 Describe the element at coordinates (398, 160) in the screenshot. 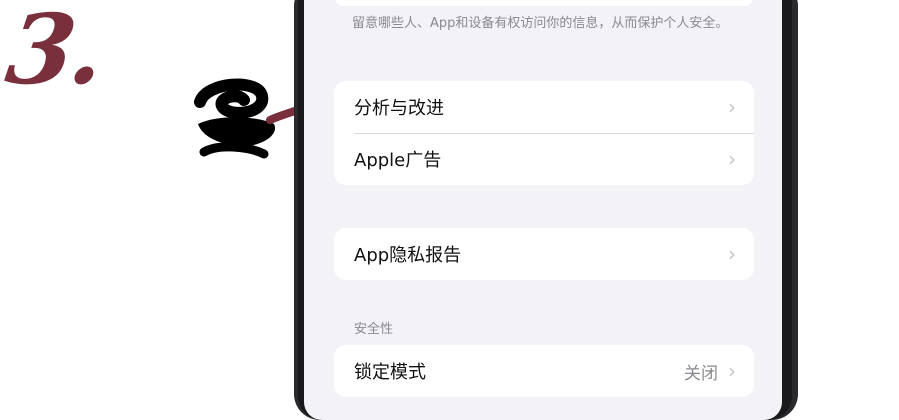

I see `row-label: Apple广告` at that location.